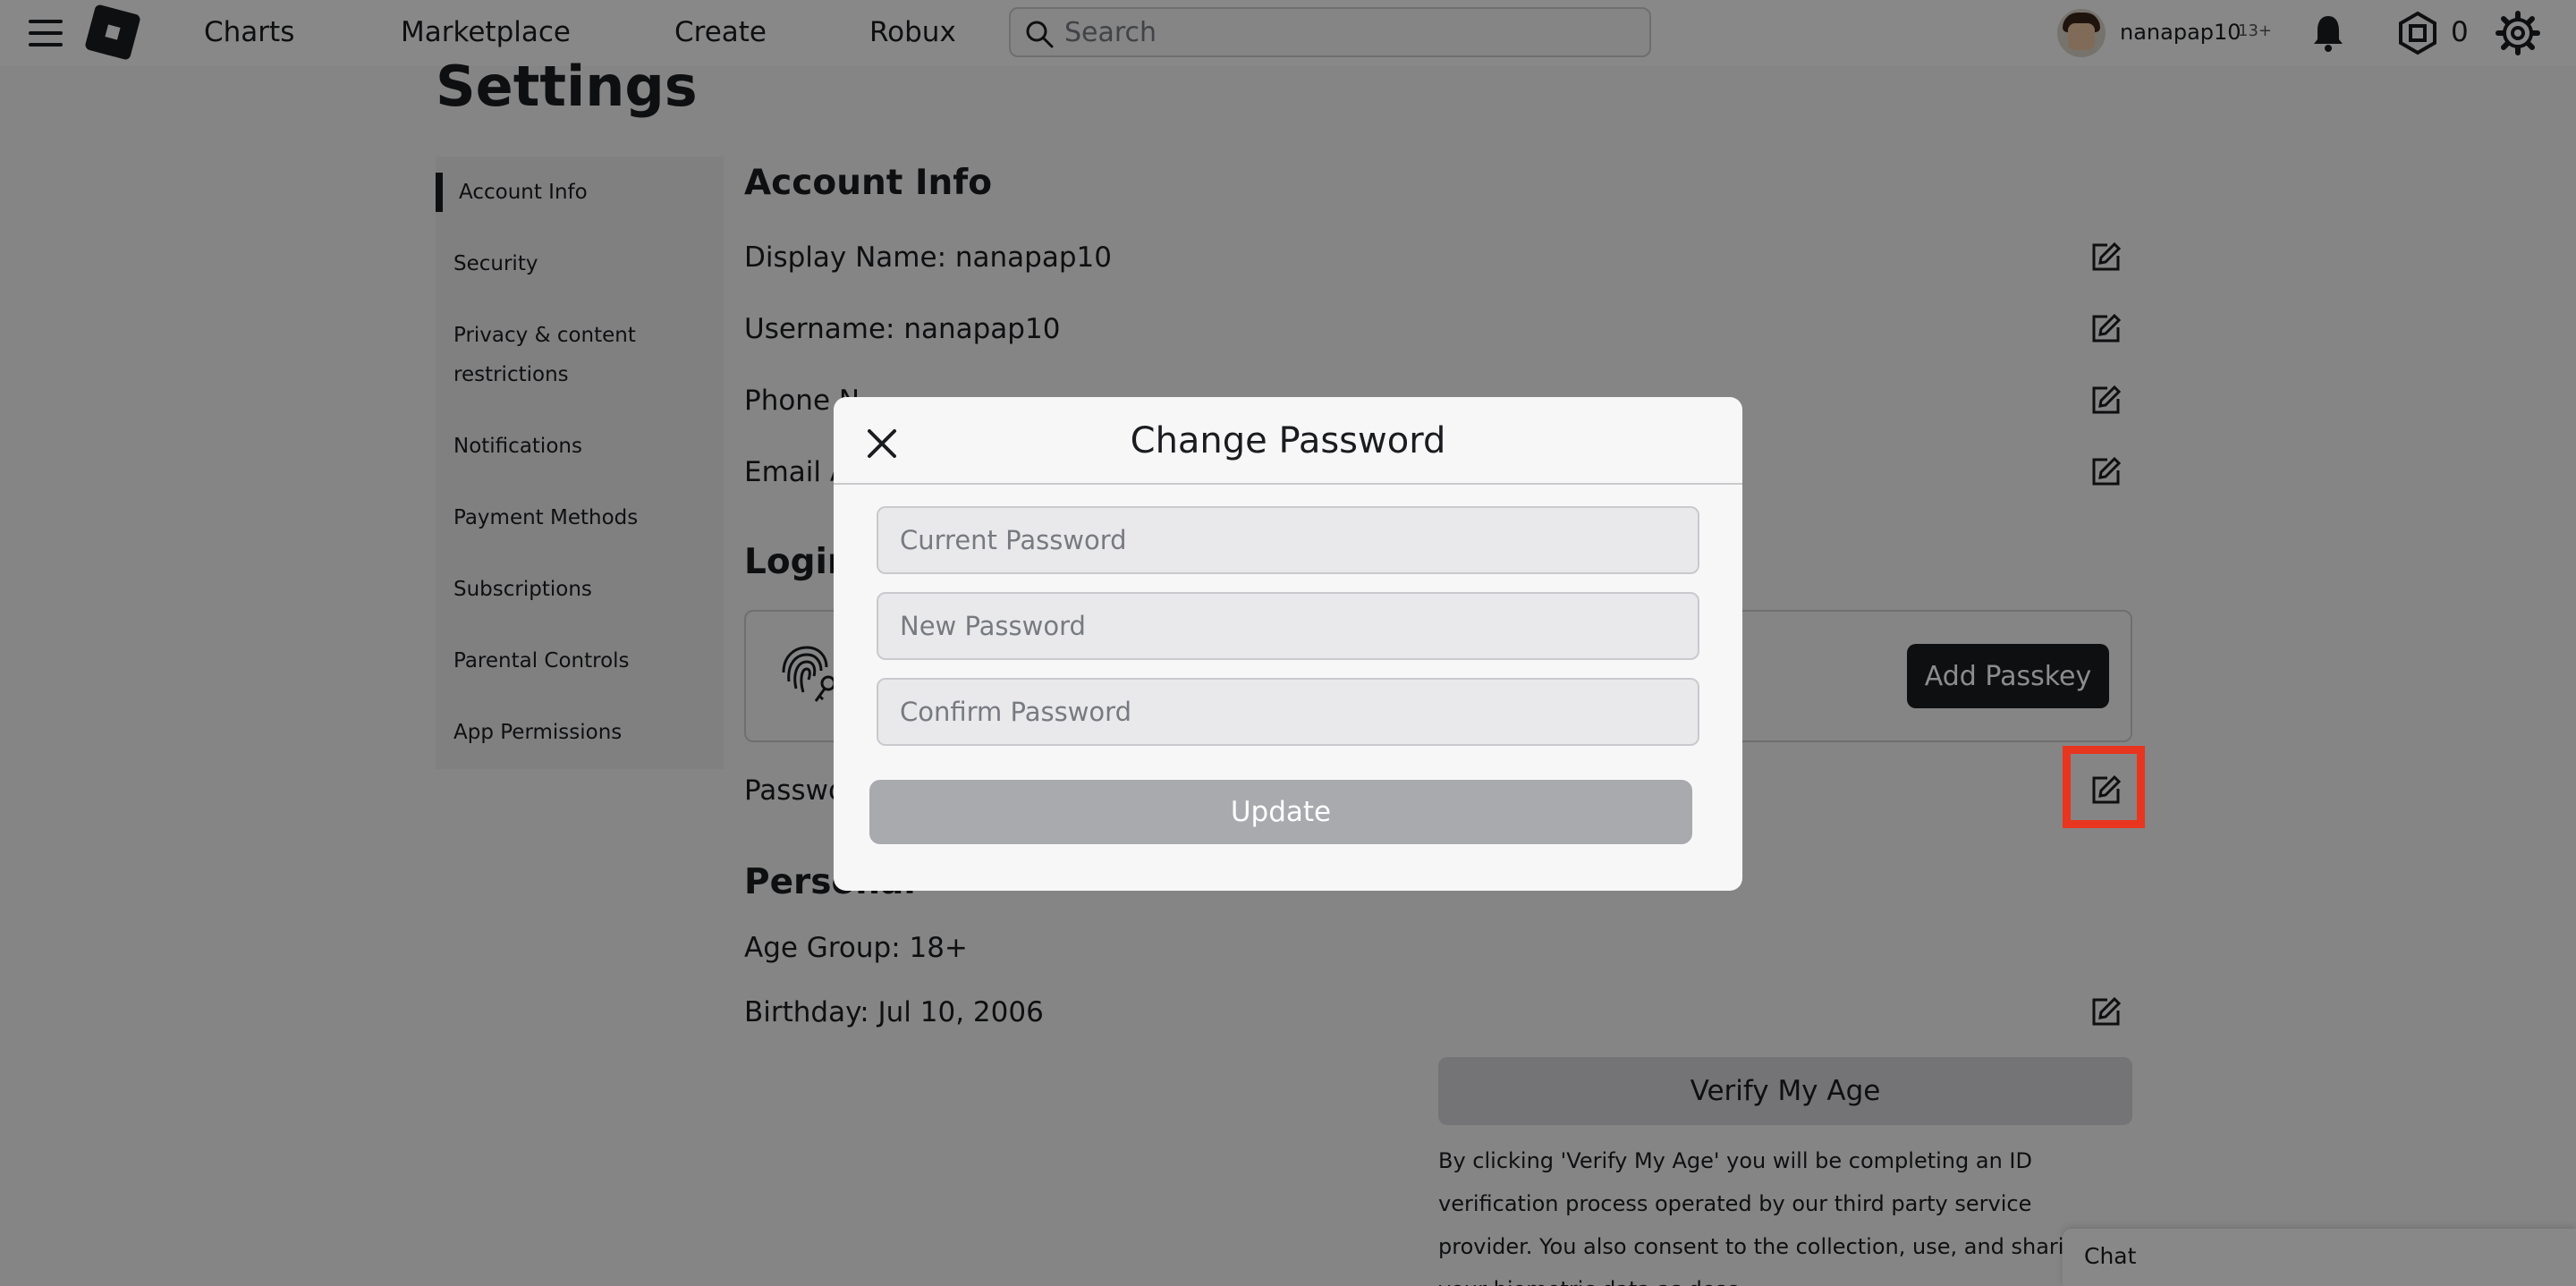 This screenshot has width=2576, height=1286. I want to click on change-password-modal: Change Password Update, so click(1288, 644).